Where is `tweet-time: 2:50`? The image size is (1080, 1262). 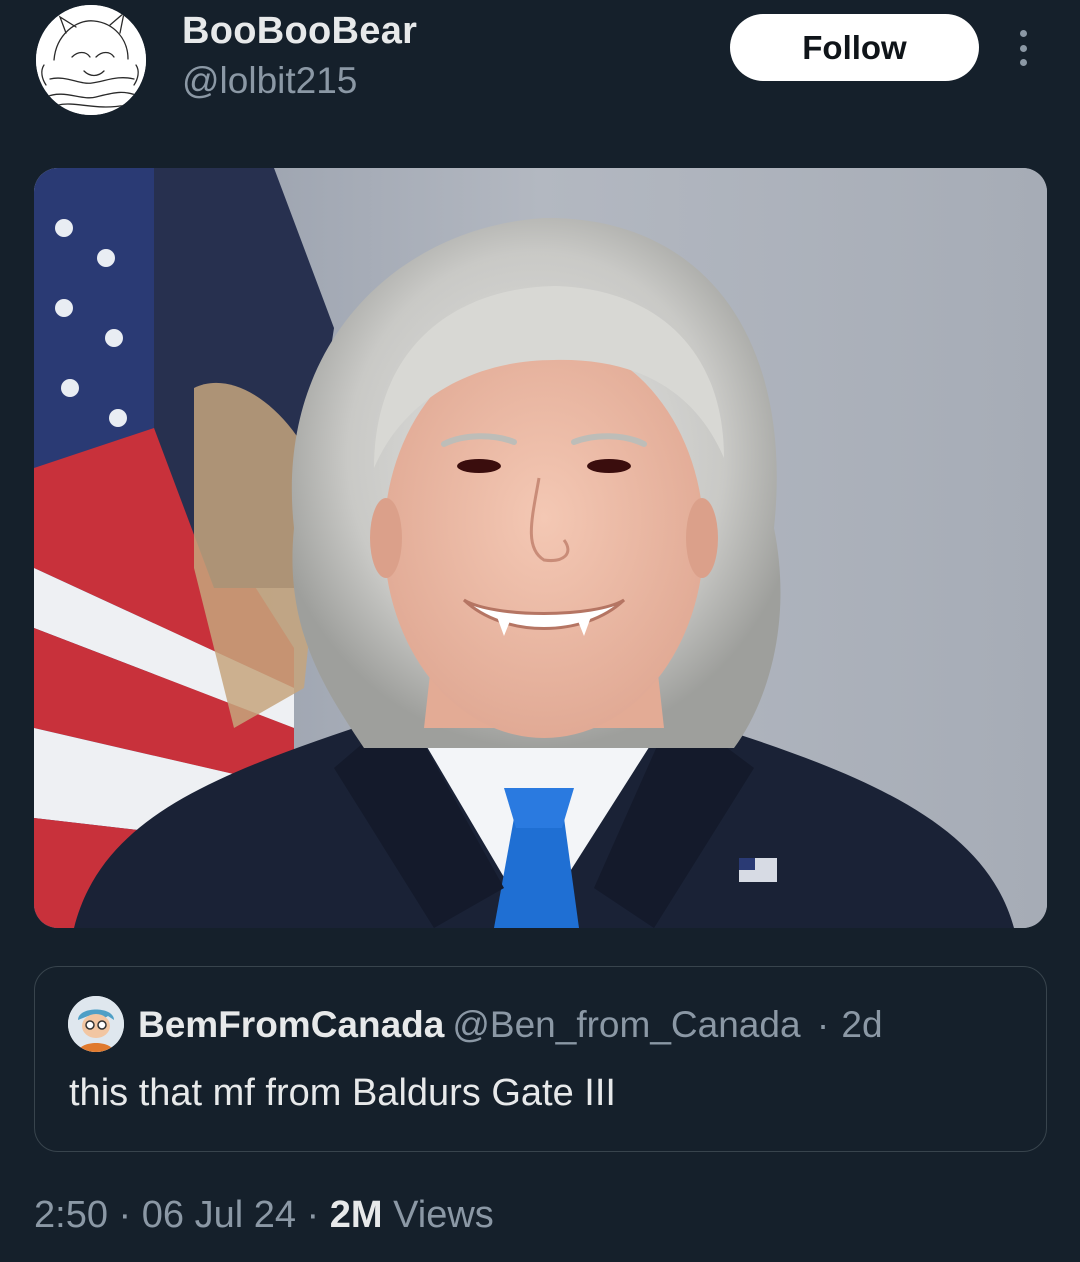 tweet-time: 2:50 is located at coordinates (71, 1215).